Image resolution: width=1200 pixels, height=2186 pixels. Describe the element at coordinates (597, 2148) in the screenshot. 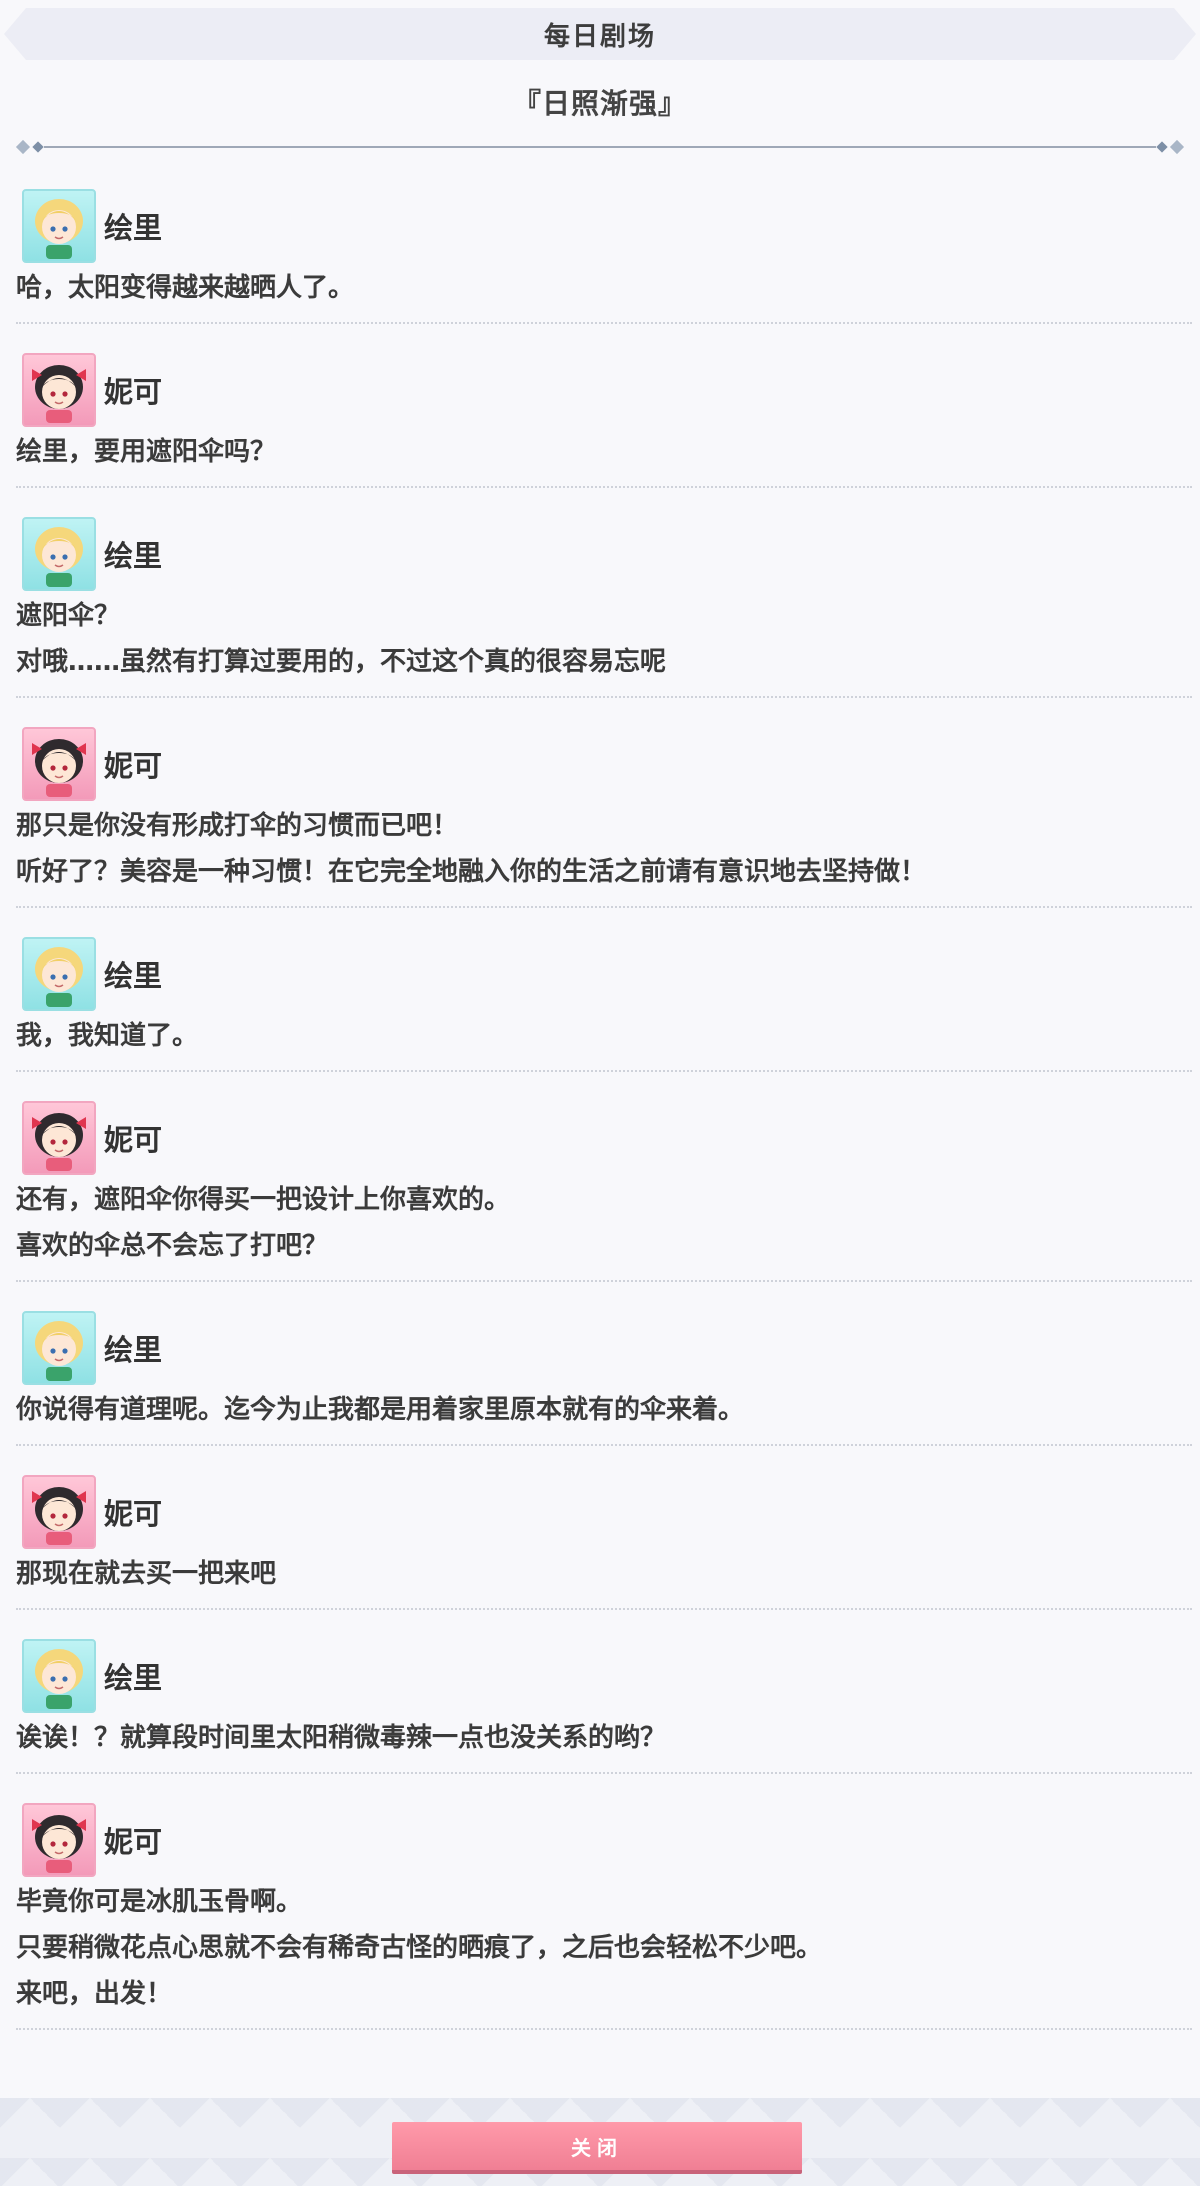

I see `close-button: 关闭` at that location.